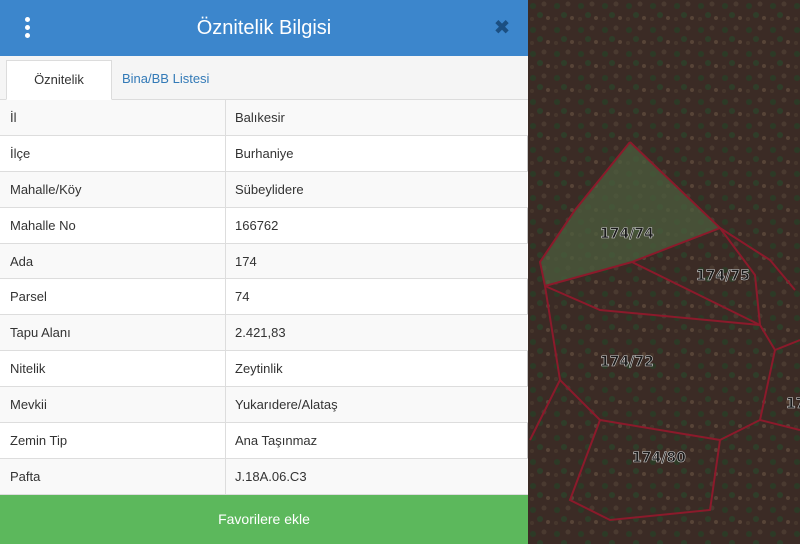 This screenshot has height=544, width=800. What do you see at coordinates (627, 362) in the screenshot?
I see `parcel-label: 174/72` at bounding box center [627, 362].